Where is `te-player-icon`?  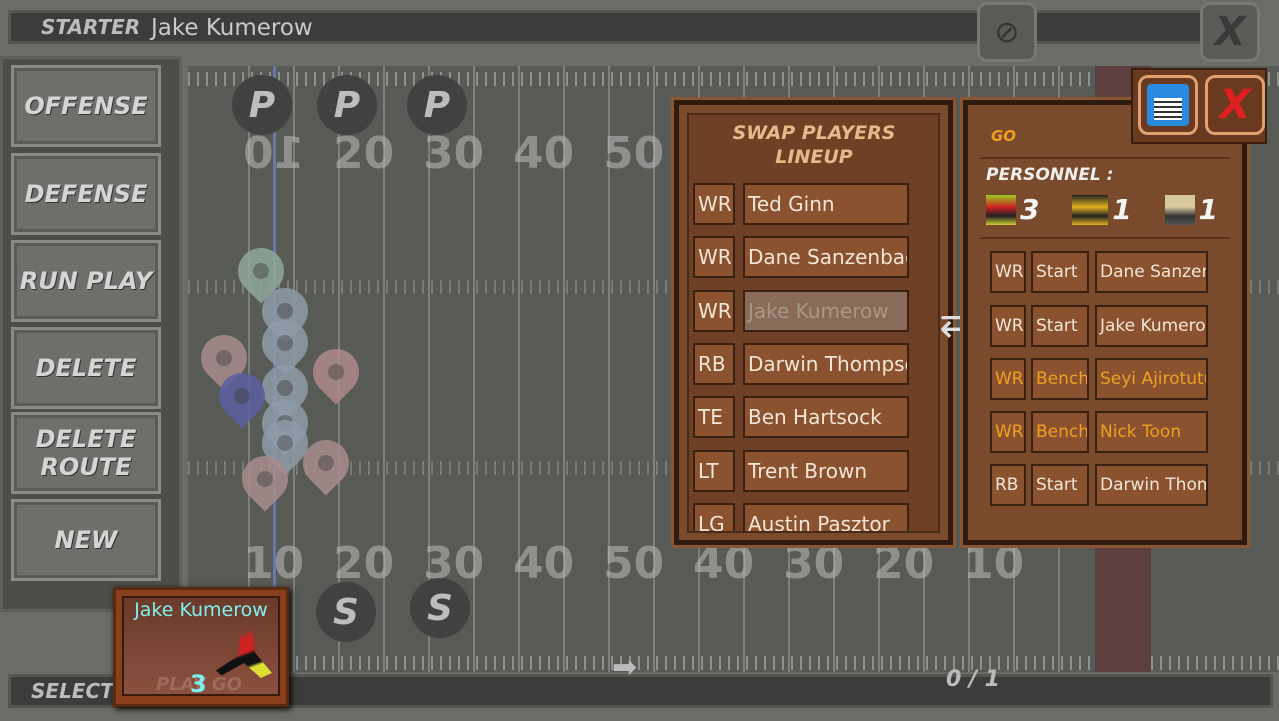
te-player-icon is located at coordinates (1179, 209).